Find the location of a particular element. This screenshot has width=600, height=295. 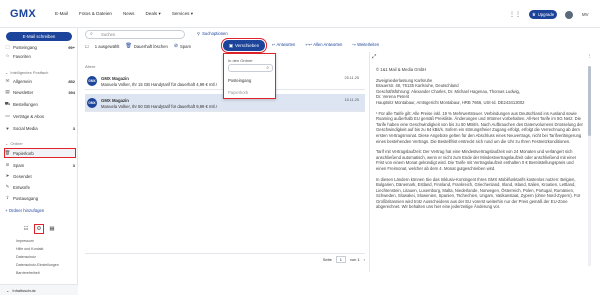

sidebar-item-label: Verträge & Abos is located at coordinates (29, 116).